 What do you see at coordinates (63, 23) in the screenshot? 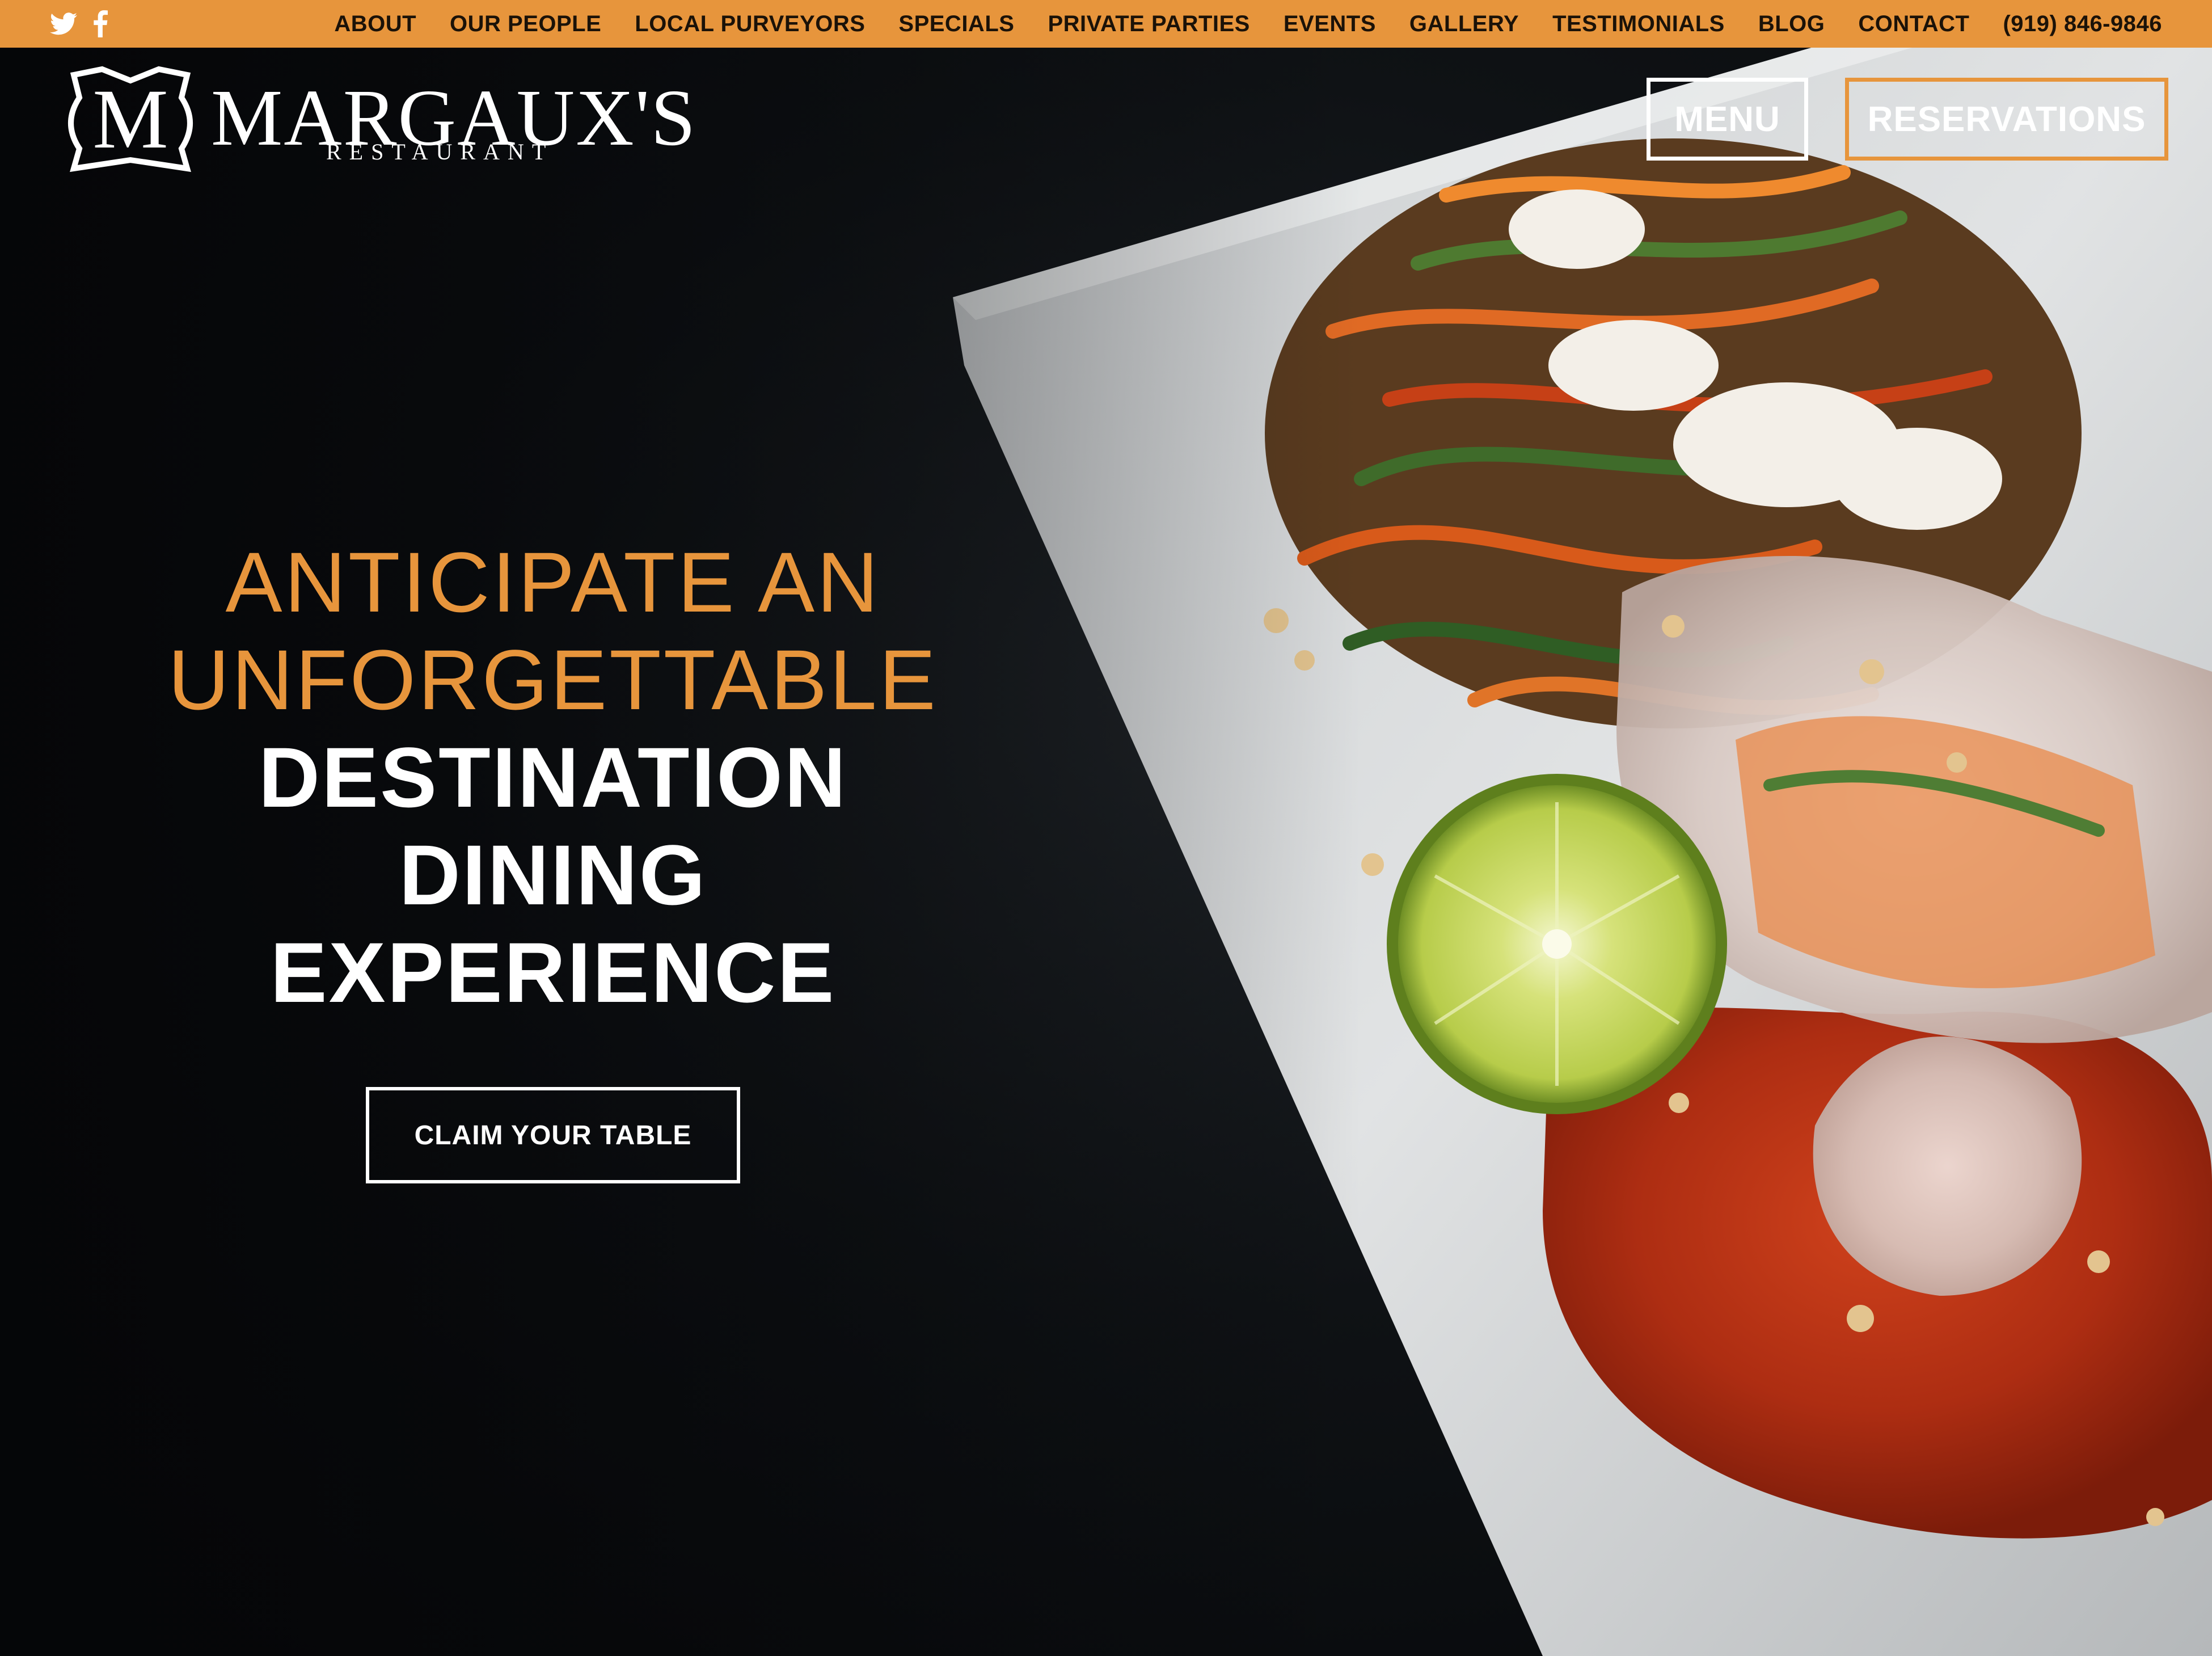
I see `twitter-icon` at bounding box center [63, 23].